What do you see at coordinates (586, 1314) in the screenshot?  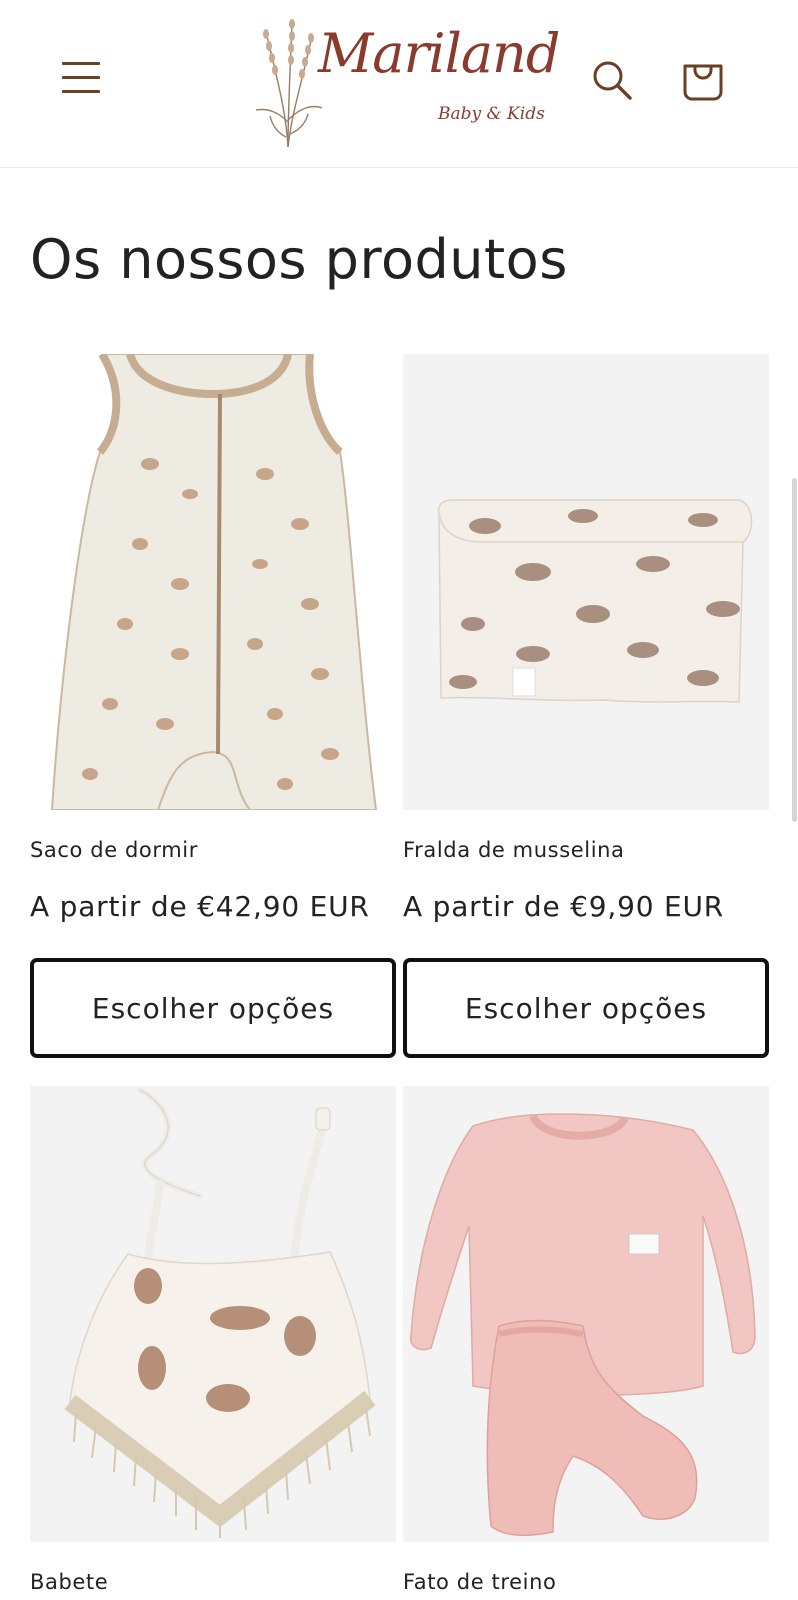 I see `pink-tracksuit-image` at bounding box center [586, 1314].